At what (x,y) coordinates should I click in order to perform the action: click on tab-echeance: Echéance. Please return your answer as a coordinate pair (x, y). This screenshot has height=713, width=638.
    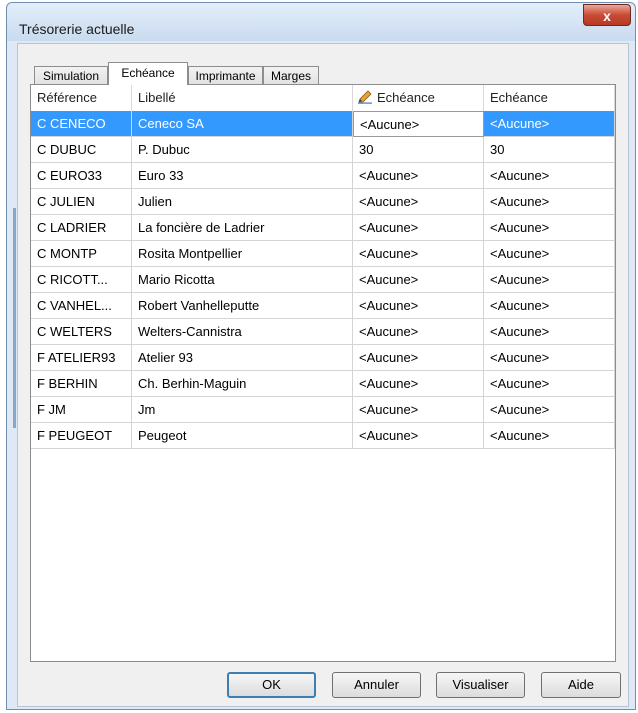
    Looking at the image, I should click on (148, 73).